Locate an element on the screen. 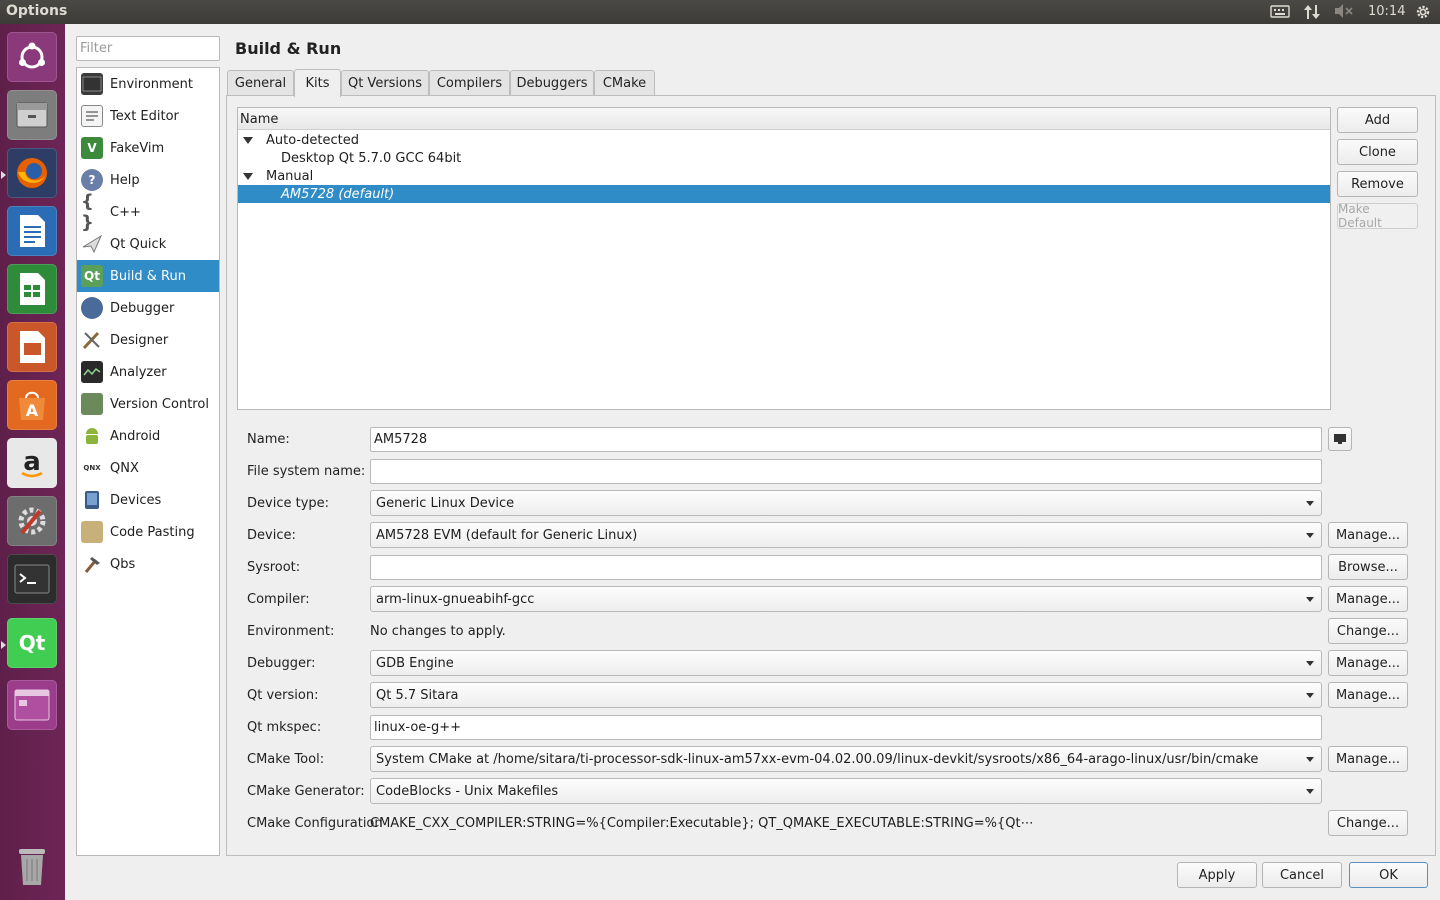 Image resolution: width=1440 pixels, height=900 pixels. category-qt-quick: Qt Quick is located at coordinates (148, 244).